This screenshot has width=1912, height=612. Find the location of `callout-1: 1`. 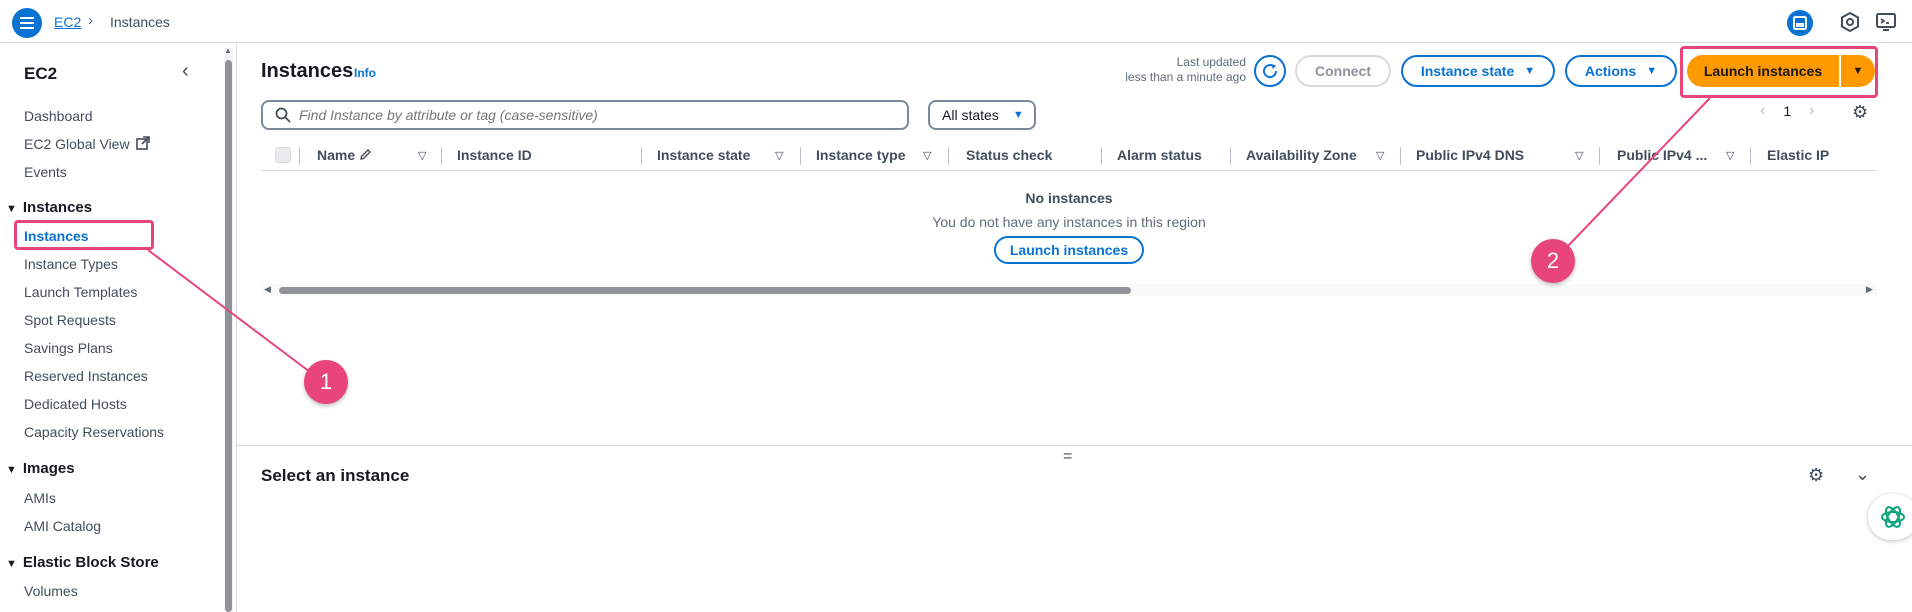

callout-1: 1 is located at coordinates (326, 382).